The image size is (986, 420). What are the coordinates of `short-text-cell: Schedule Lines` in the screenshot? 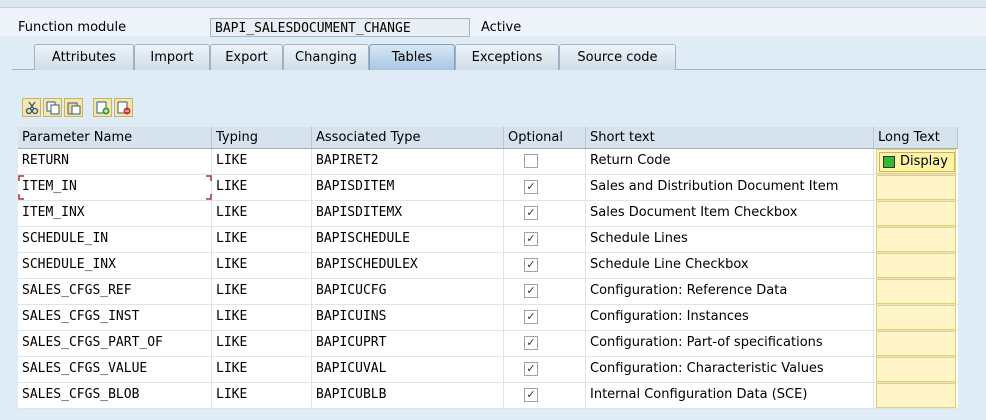 It's located at (730, 239).